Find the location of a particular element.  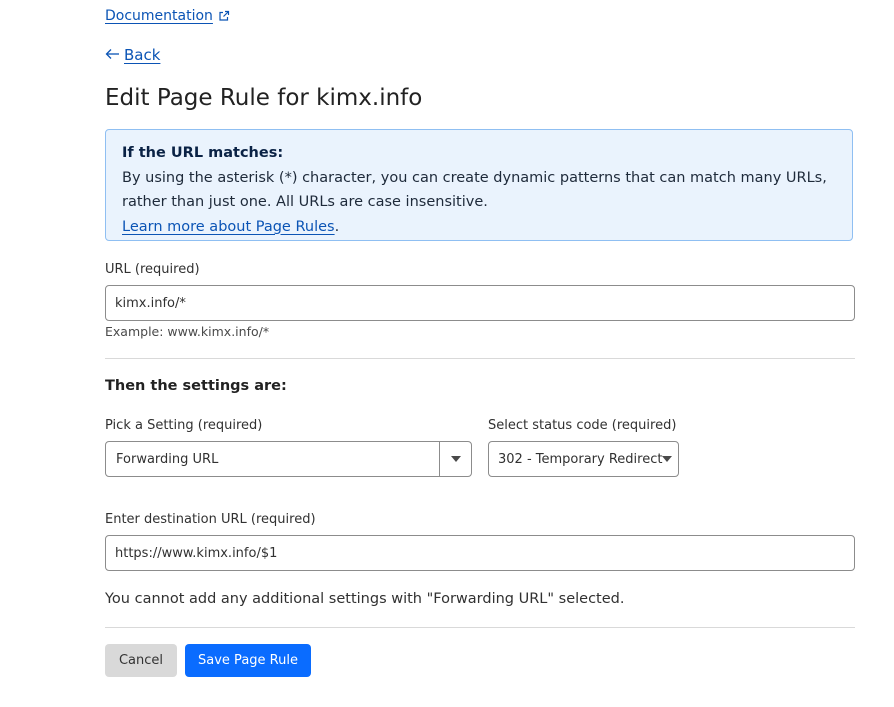

save-page-rule-button: Save Page Rule is located at coordinates (248, 660).